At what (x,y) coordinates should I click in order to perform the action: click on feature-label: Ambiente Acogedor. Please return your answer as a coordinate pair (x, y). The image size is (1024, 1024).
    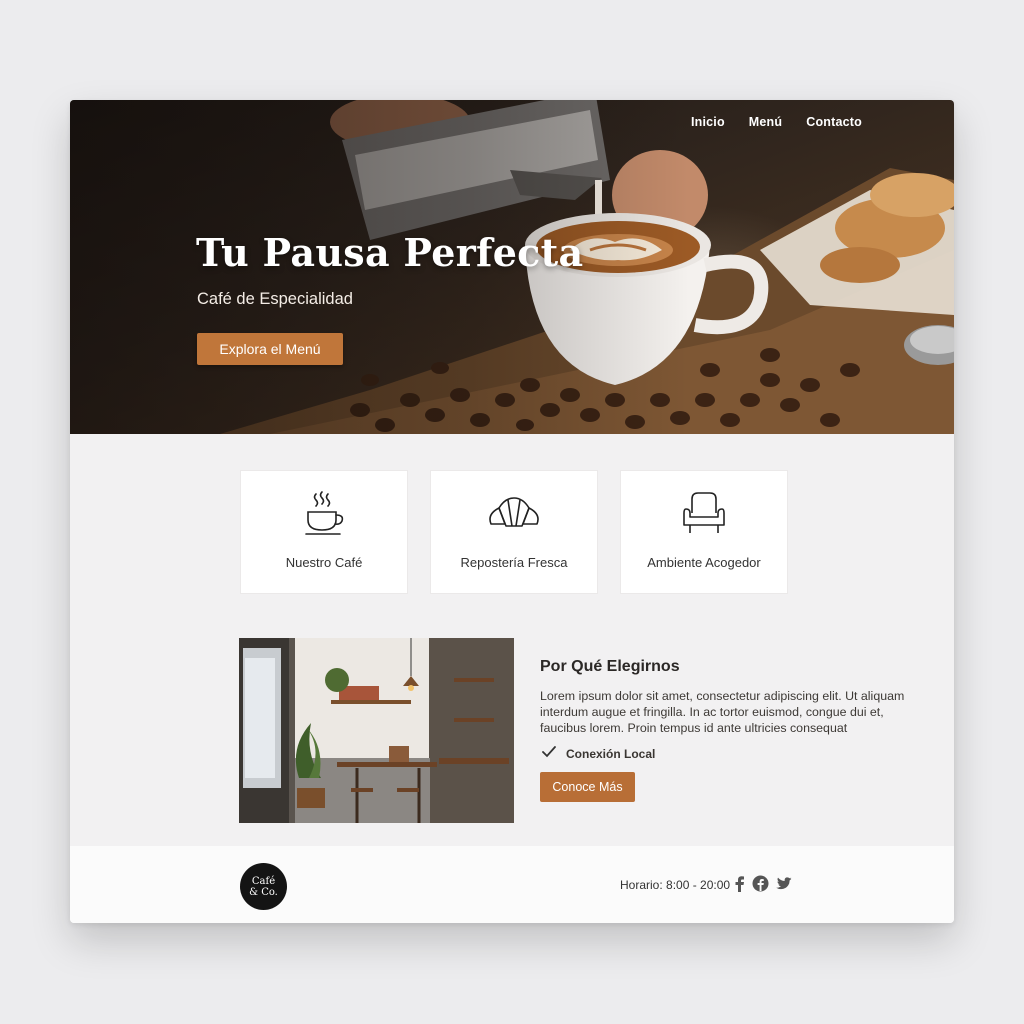
    Looking at the image, I should click on (704, 562).